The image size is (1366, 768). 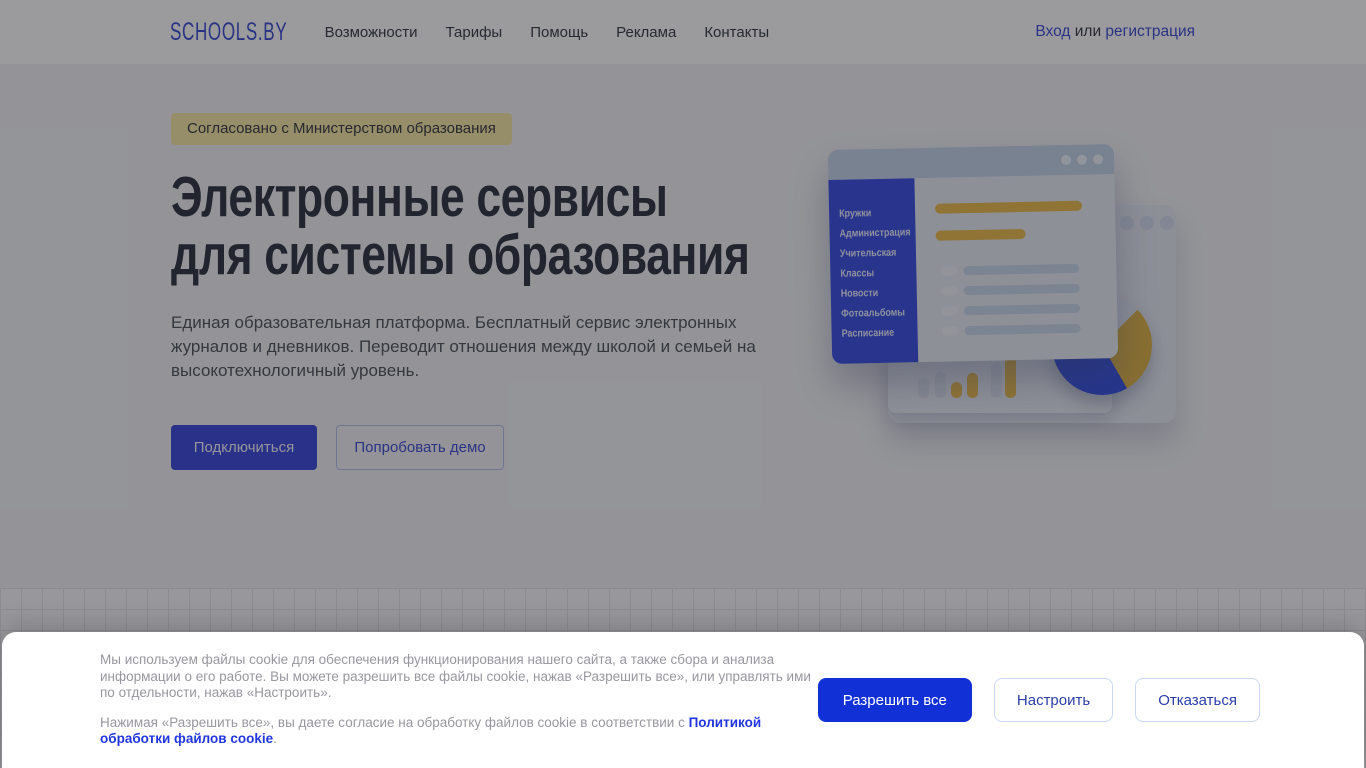 I want to click on allow-all-cookies-button: Разрешить все, so click(x=894, y=700).